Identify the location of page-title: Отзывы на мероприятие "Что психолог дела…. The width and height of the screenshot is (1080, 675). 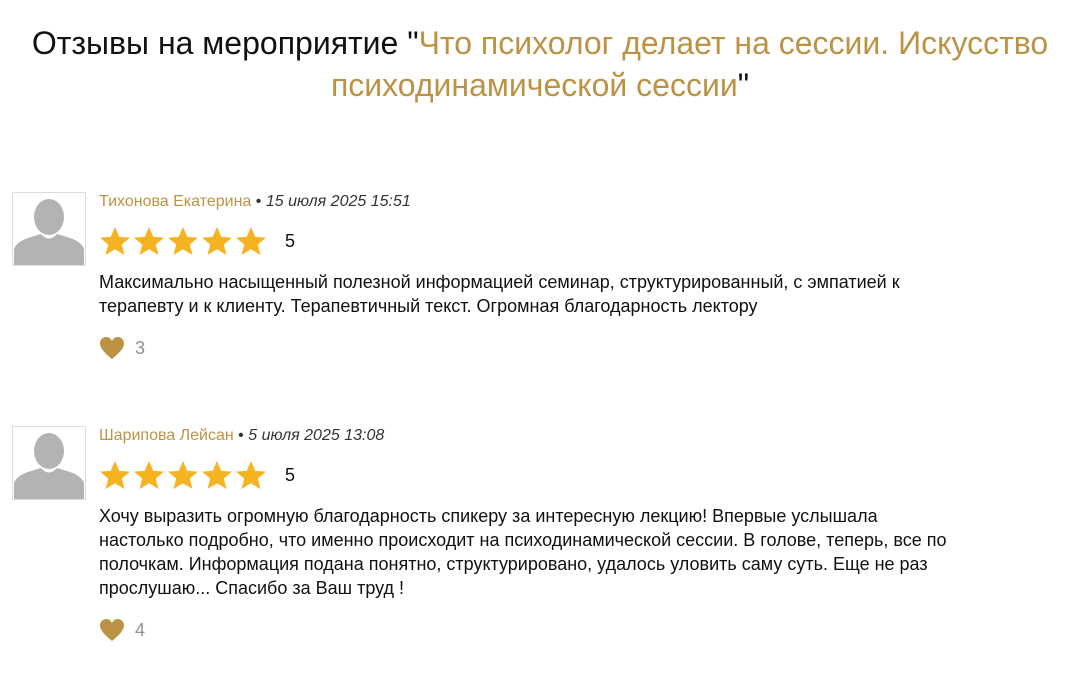
(540, 64).